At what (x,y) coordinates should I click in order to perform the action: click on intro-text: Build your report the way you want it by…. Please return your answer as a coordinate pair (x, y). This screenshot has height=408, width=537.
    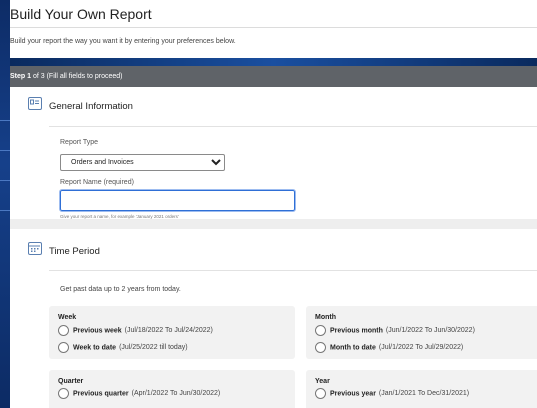
    Looking at the image, I should click on (123, 41).